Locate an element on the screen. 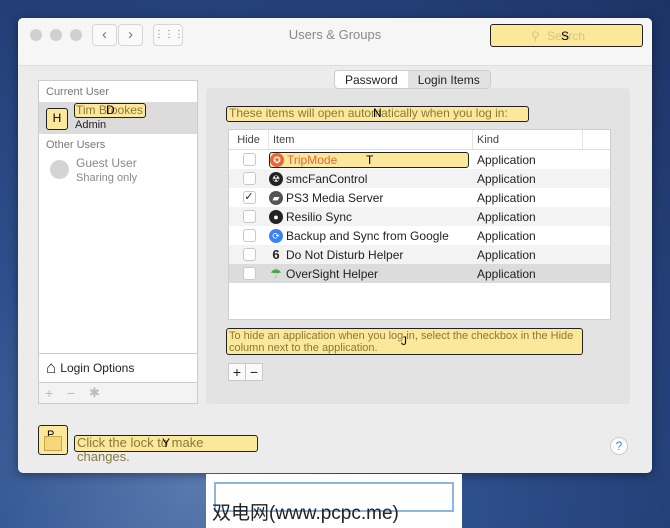 The width and height of the screenshot is (670, 528). lock-button: P is located at coordinates (53, 440).